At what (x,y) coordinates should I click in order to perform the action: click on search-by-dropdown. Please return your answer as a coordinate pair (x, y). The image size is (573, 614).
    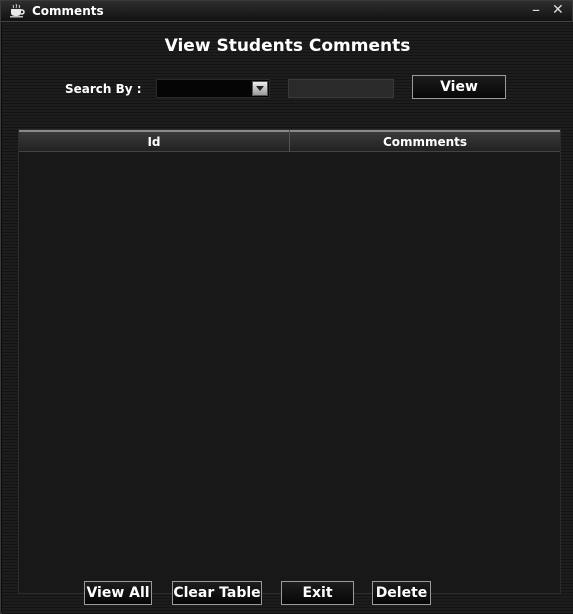
    Looking at the image, I should click on (213, 88).